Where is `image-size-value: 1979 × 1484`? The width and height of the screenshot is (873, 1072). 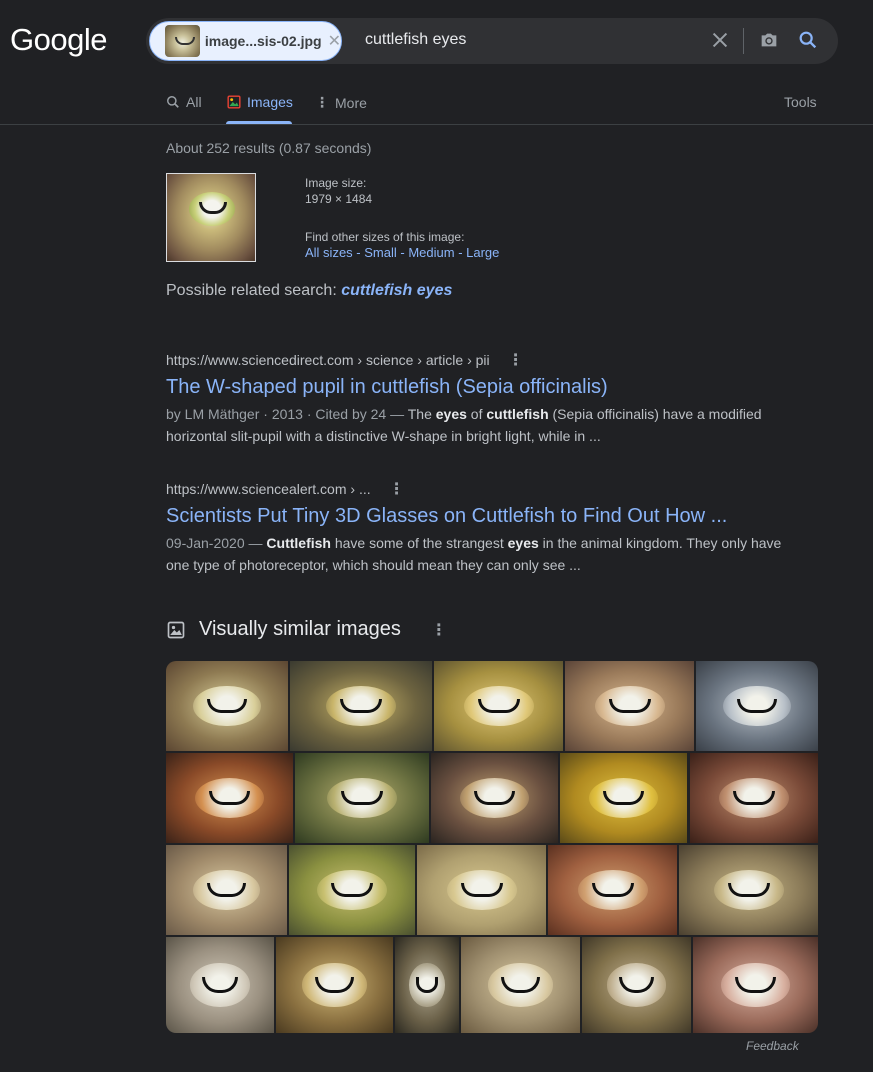
image-size-value: 1979 × 1484 is located at coordinates (339, 199).